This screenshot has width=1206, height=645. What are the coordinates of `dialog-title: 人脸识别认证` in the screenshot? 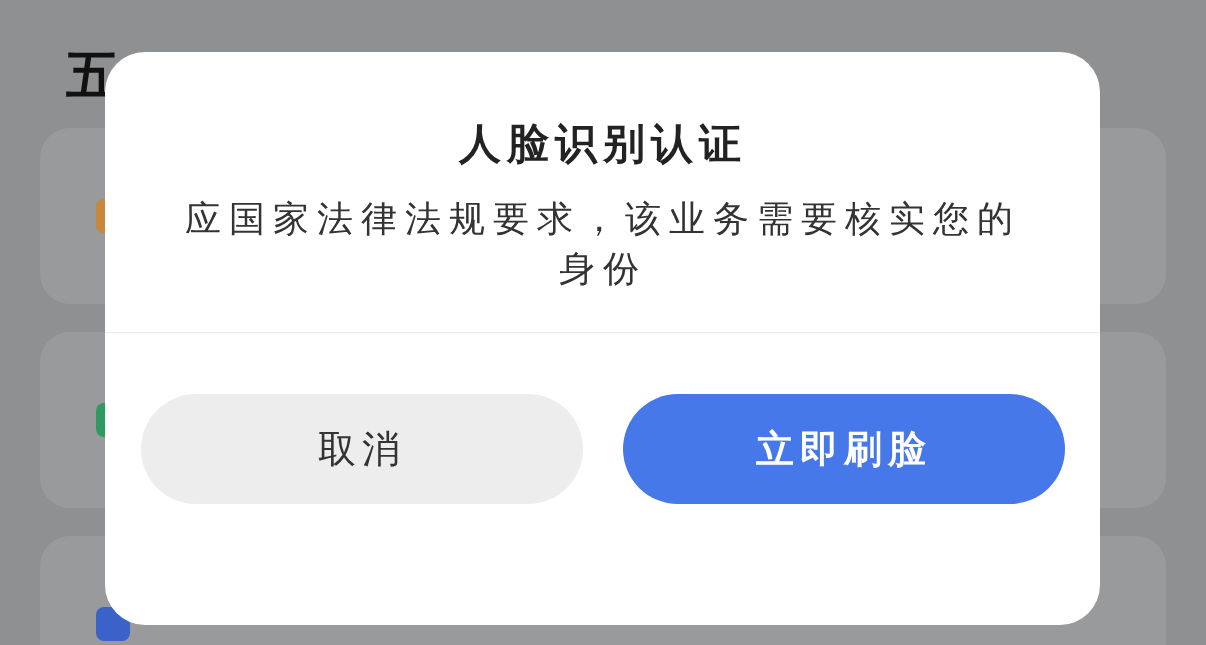 It's located at (602, 144).